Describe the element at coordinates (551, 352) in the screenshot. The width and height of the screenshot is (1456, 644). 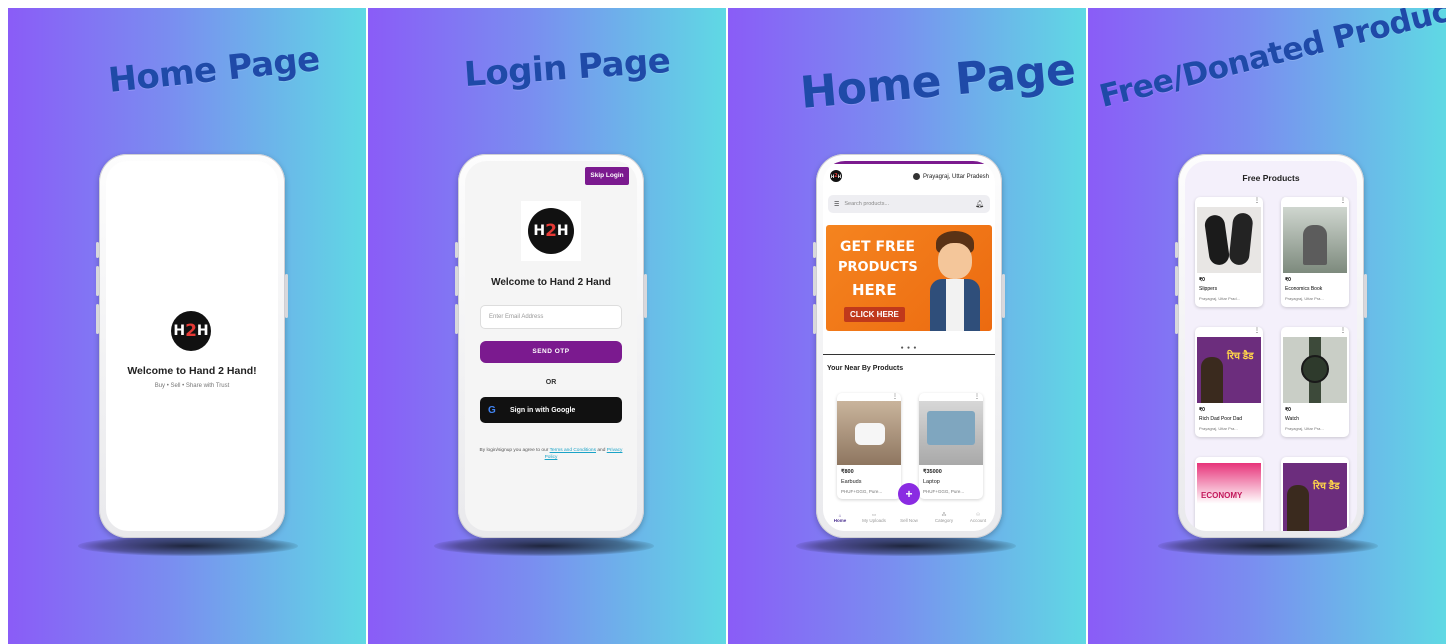
I see `send-otp-button: SEND OTP` at that location.